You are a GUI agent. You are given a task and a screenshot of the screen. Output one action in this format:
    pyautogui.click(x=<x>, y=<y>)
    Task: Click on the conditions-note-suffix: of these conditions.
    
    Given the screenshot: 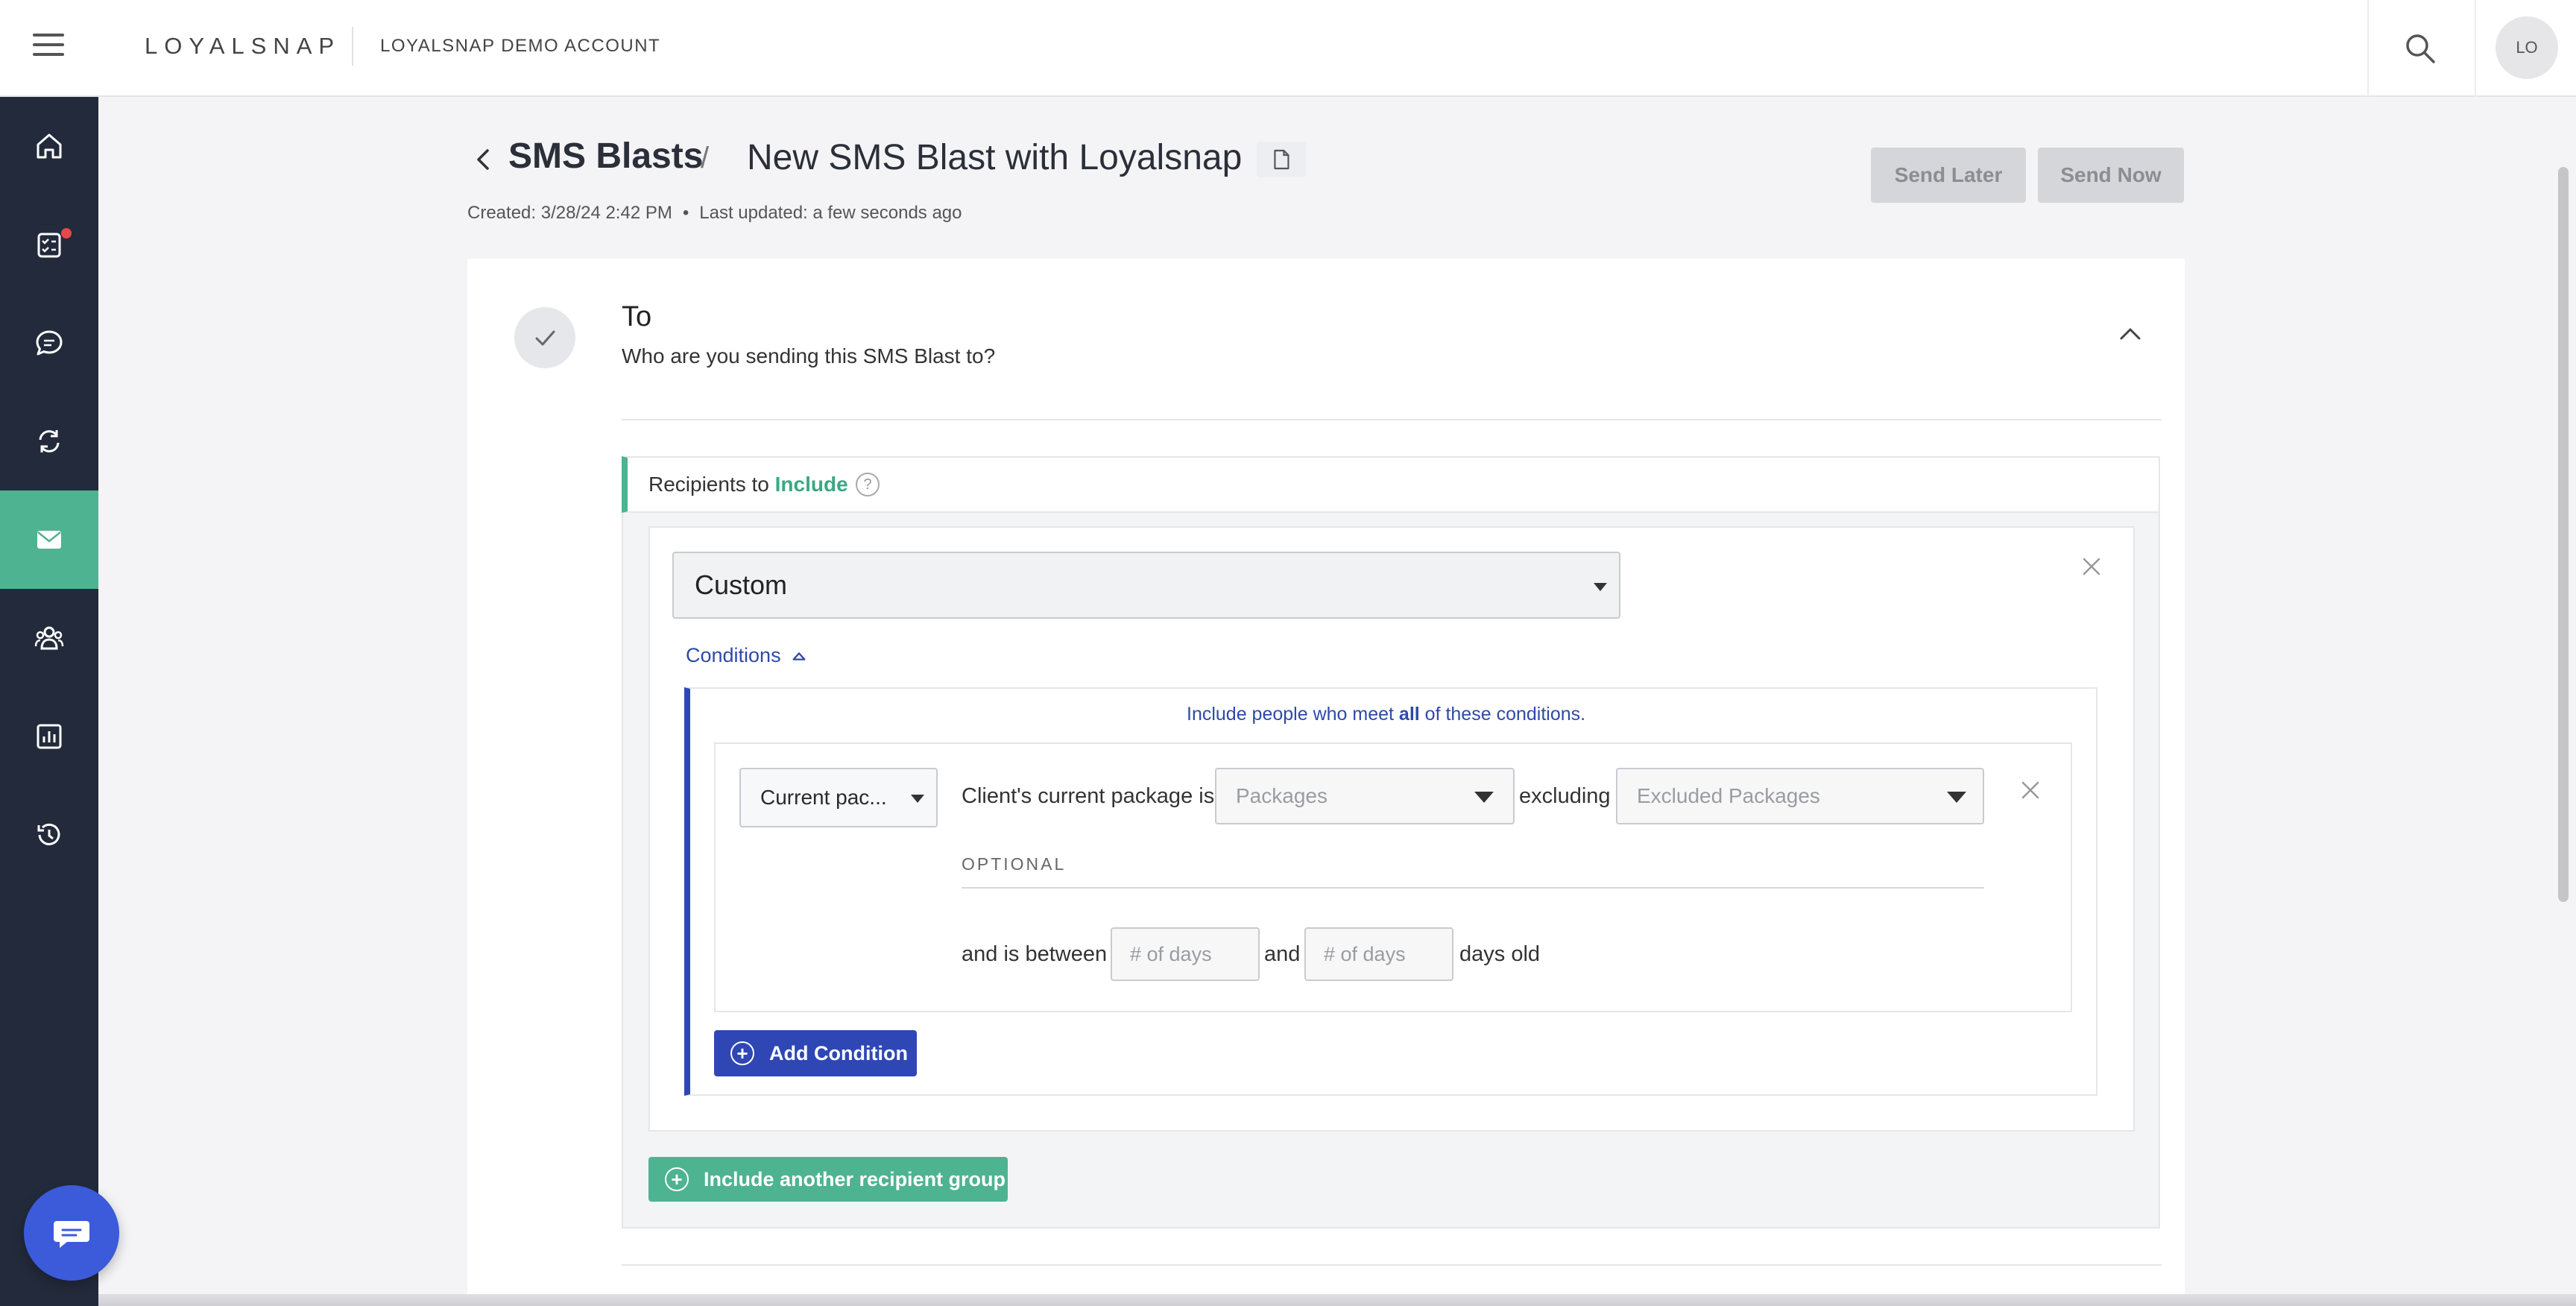 What is the action you would take?
    pyautogui.click(x=1502, y=714)
    